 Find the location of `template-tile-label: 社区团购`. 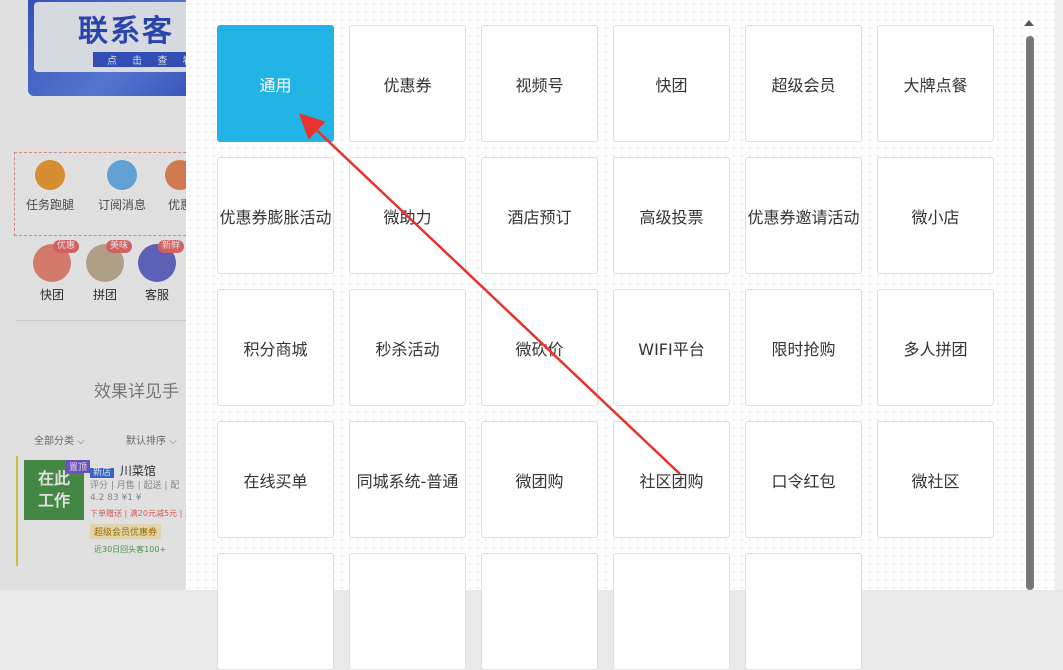

template-tile-label: 社区团购 is located at coordinates (671, 481).